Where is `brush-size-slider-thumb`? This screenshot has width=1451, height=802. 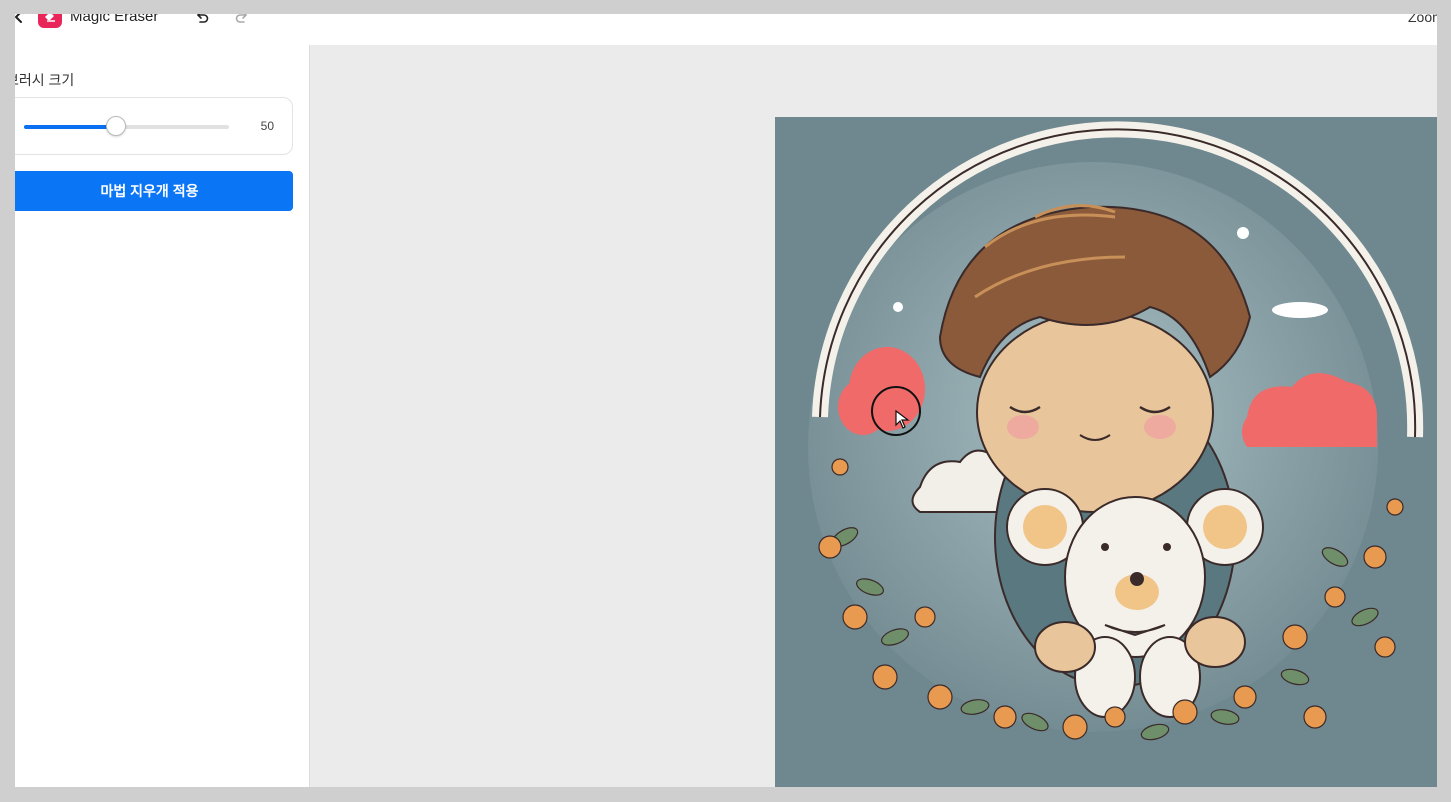 brush-size-slider-thumb is located at coordinates (116, 126).